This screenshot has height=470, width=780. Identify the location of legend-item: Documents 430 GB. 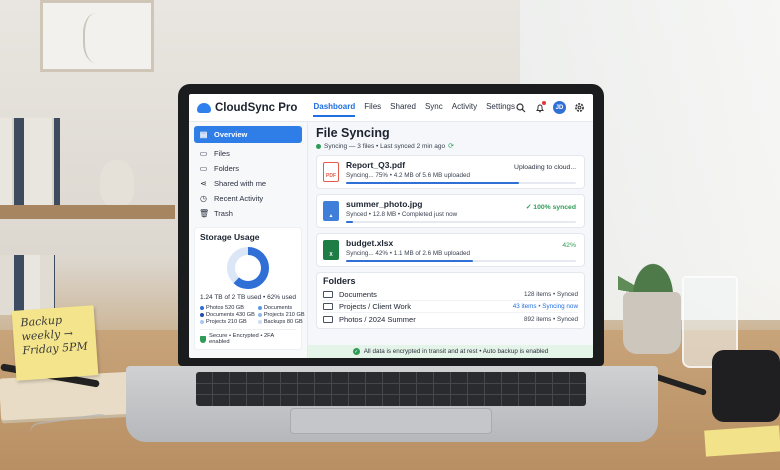
(227, 315).